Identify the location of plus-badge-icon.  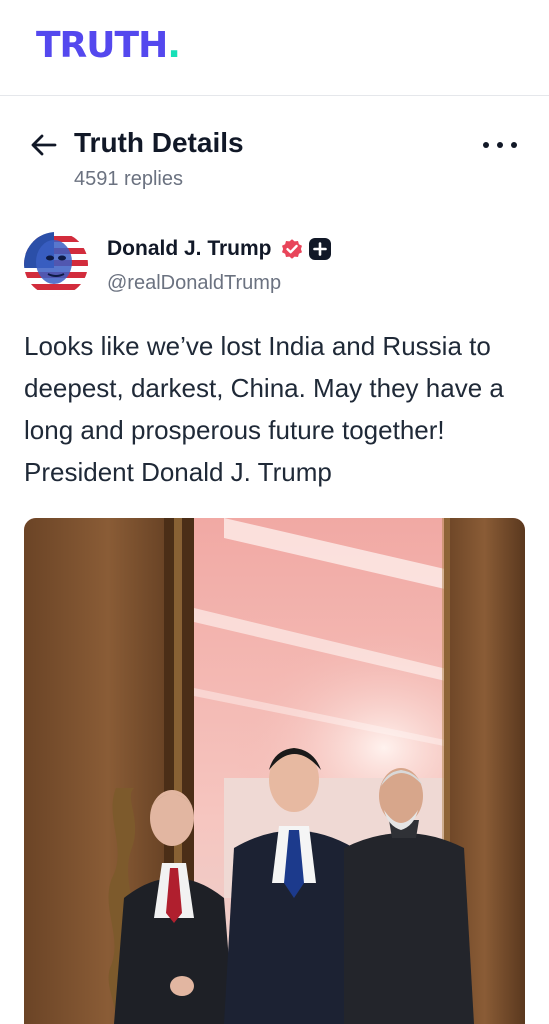
(320, 249).